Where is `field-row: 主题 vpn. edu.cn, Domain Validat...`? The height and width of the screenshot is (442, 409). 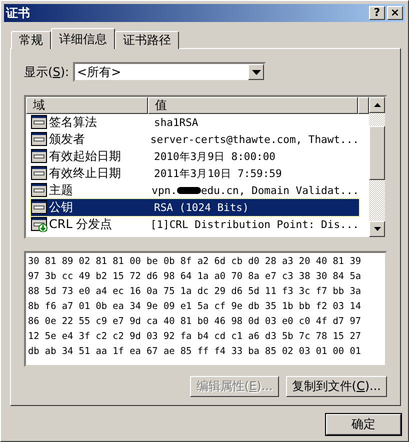 field-row: 主题 vpn. edu.cn, Domain Validat... is located at coordinates (195, 190).